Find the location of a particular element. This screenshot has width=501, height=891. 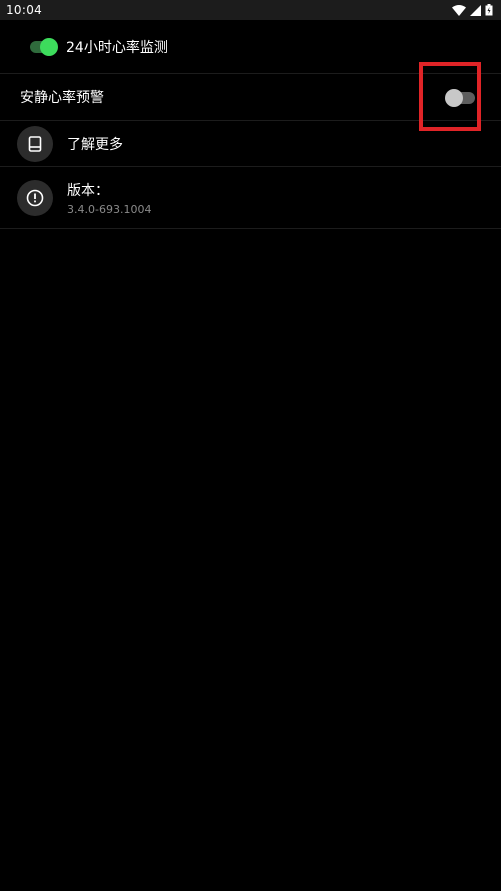

info-icon is located at coordinates (35, 197).